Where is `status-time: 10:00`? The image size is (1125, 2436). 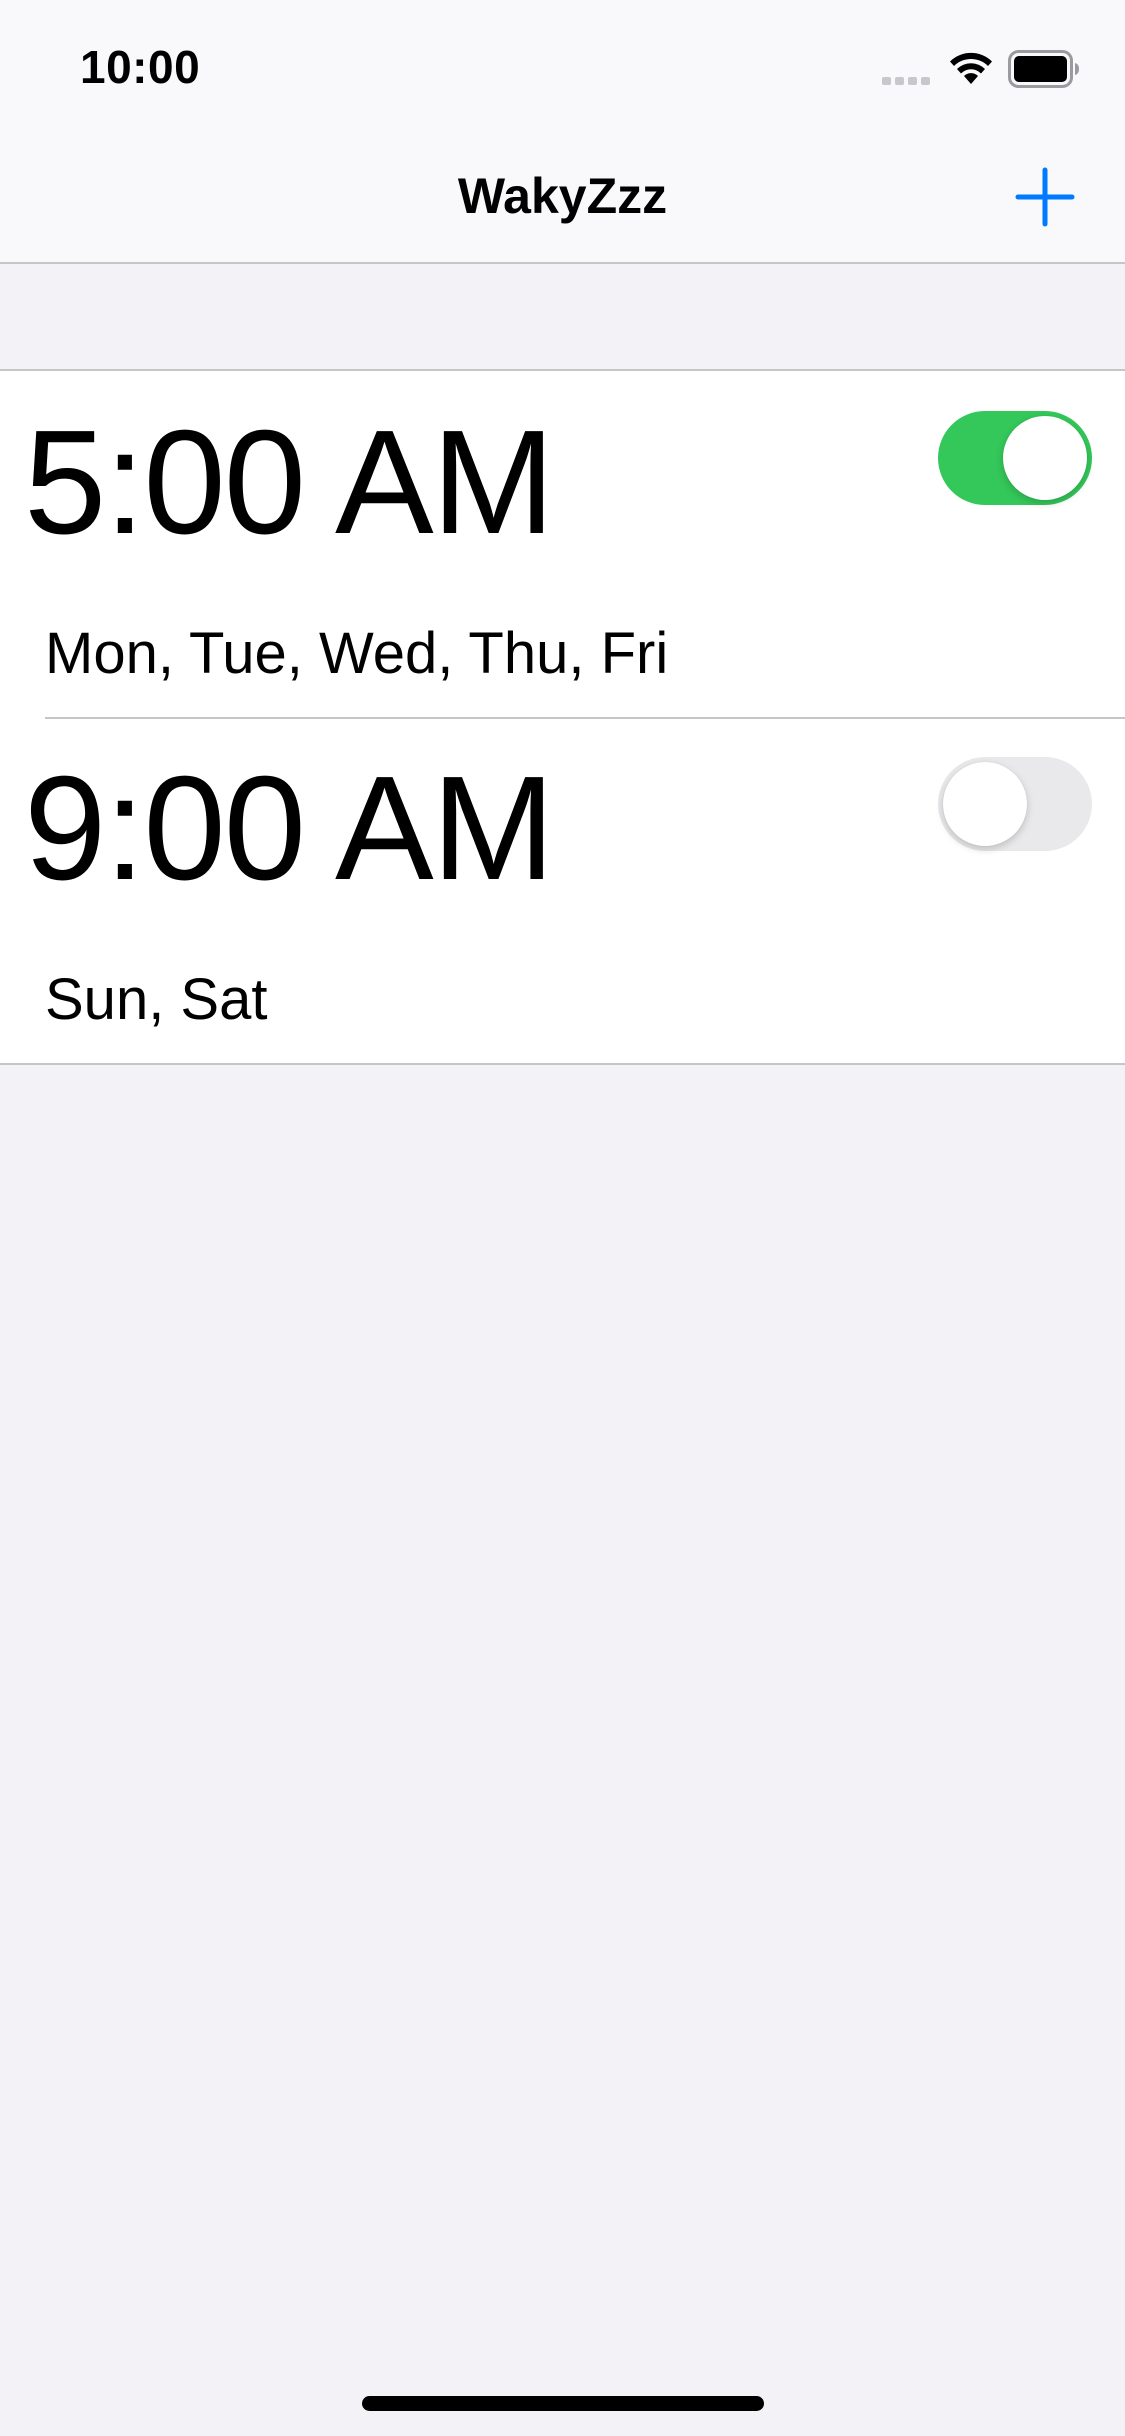 status-time: 10:00 is located at coordinates (140, 67).